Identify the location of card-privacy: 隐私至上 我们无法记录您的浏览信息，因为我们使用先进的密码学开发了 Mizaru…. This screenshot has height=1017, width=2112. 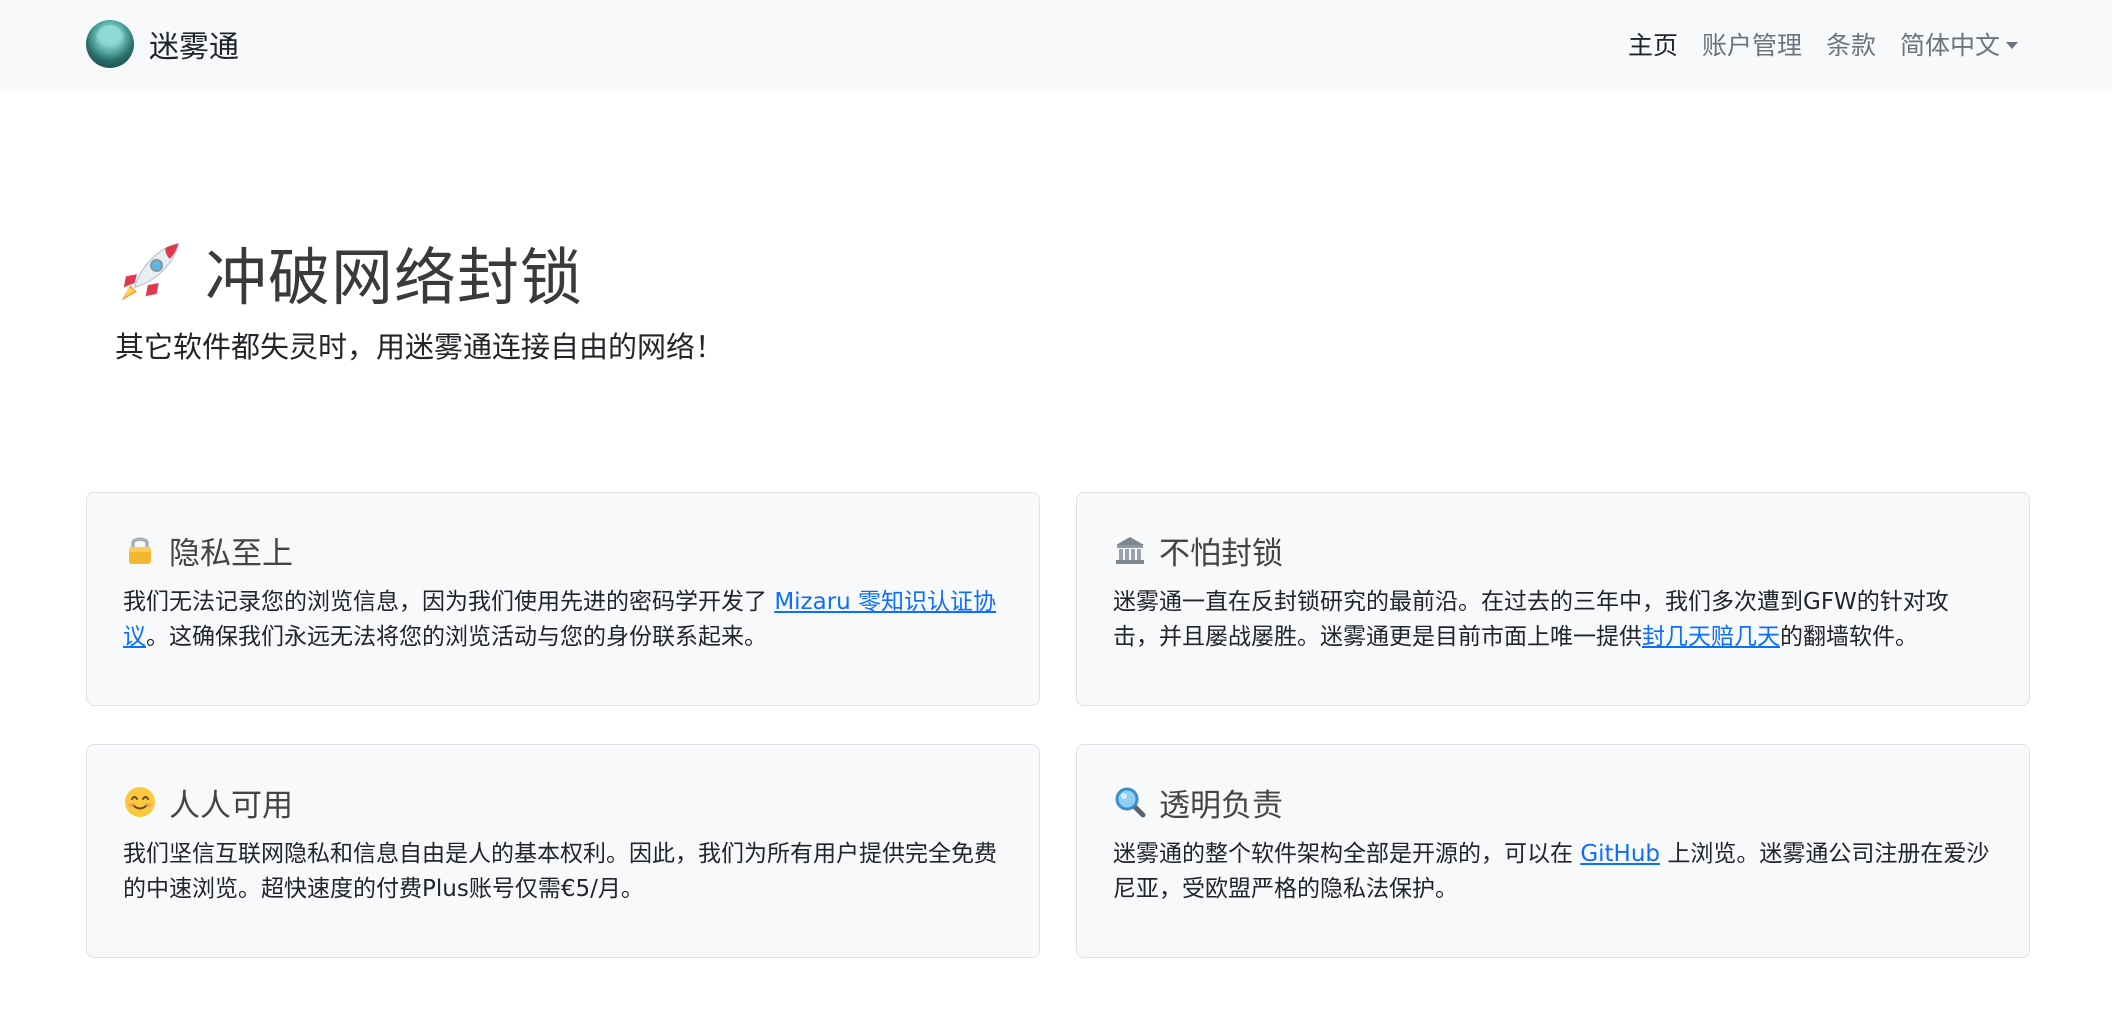
(563, 599).